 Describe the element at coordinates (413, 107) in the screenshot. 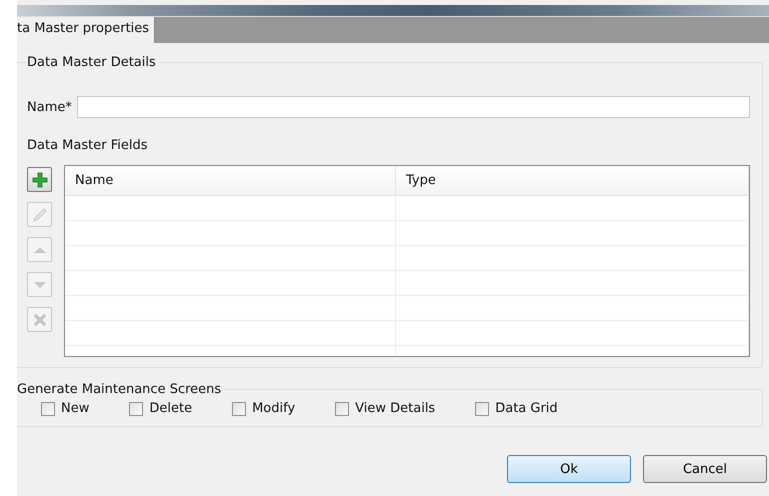

I see `name-field` at that location.